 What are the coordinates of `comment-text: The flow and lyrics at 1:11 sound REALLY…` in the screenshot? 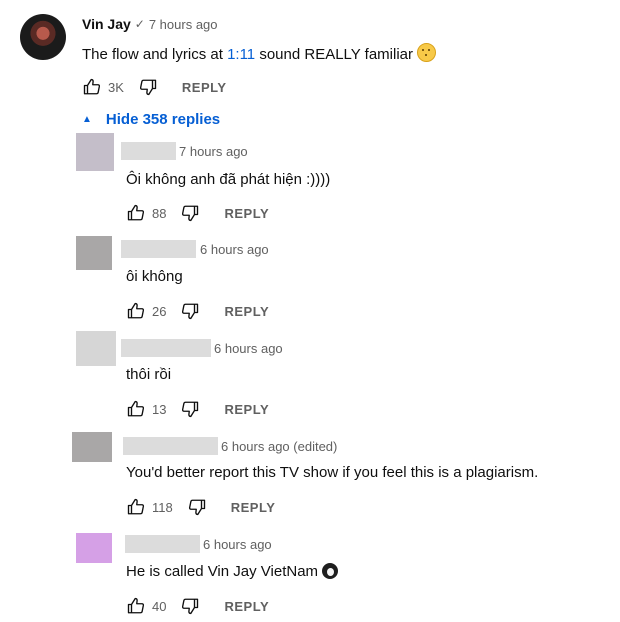 It's located at (259, 53).